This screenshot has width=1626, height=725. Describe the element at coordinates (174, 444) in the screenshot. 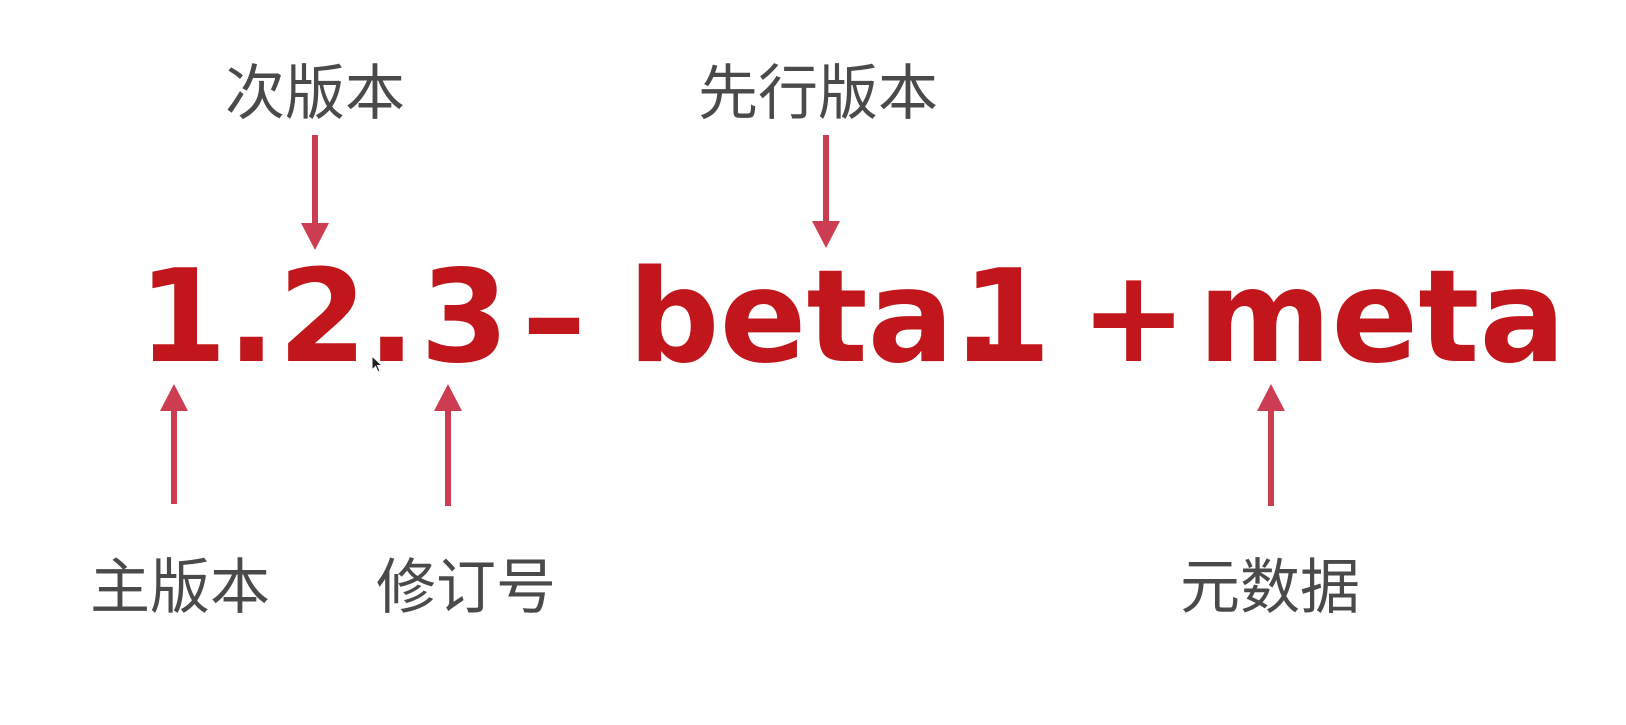

I see `arrow-up-major-icon` at that location.